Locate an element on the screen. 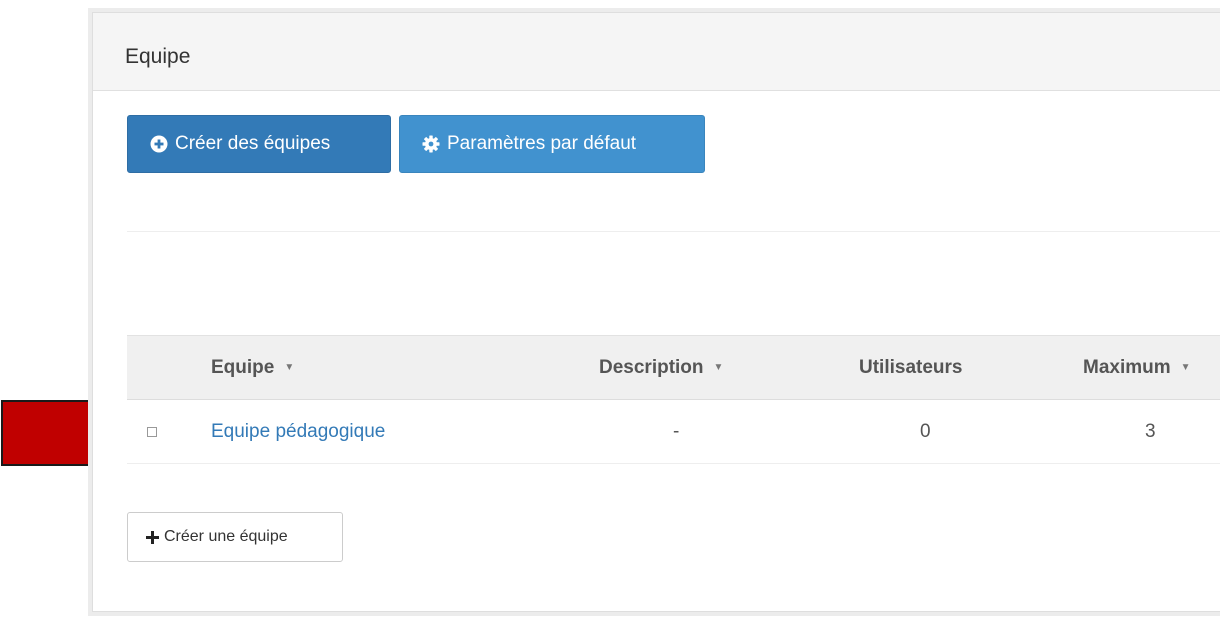 The image size is (1220, 618). column-header-maximum: Maximum ▼ is located at coordinates (1137, 367).